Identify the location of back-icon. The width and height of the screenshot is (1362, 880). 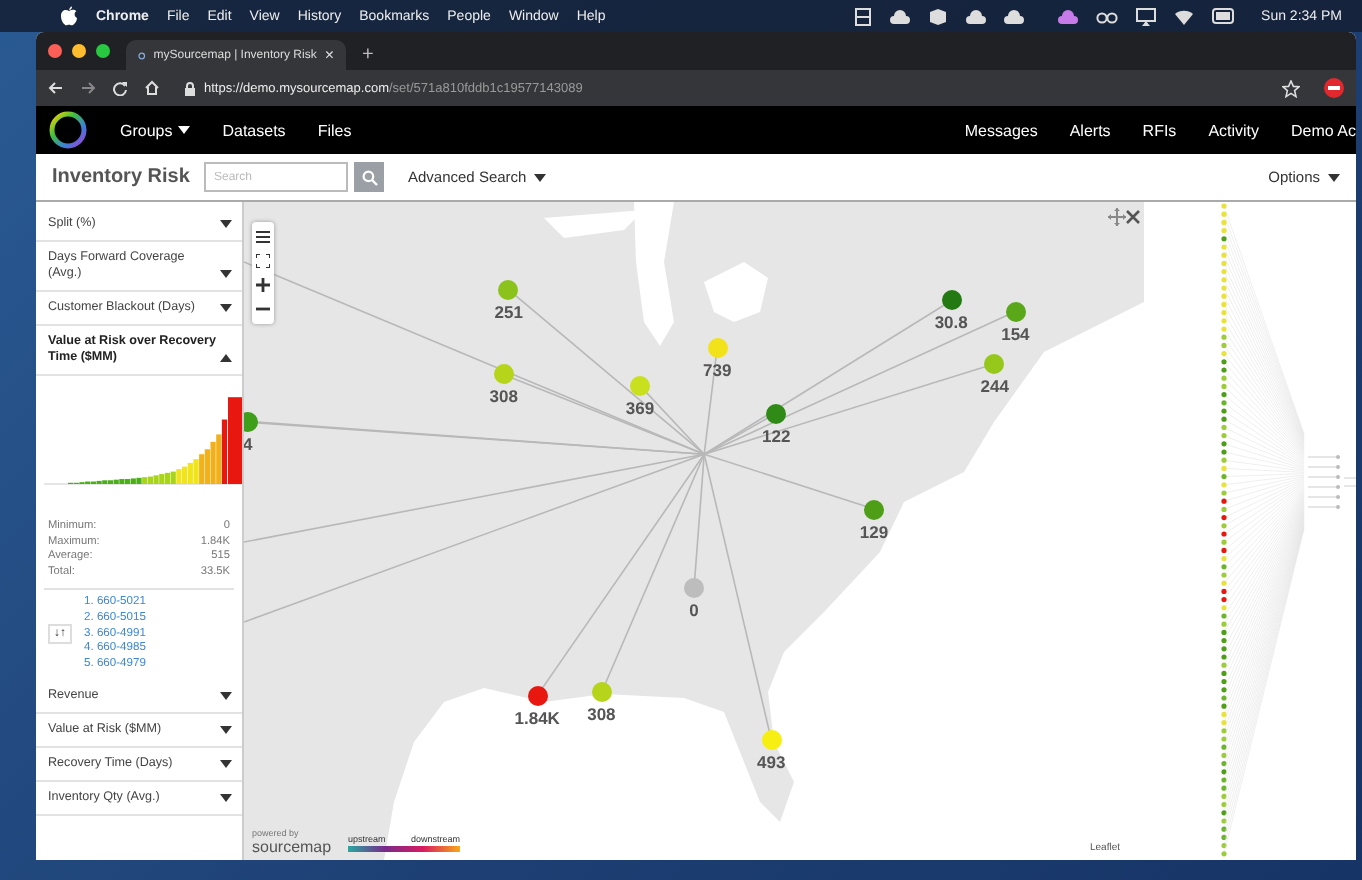
(56, 88).